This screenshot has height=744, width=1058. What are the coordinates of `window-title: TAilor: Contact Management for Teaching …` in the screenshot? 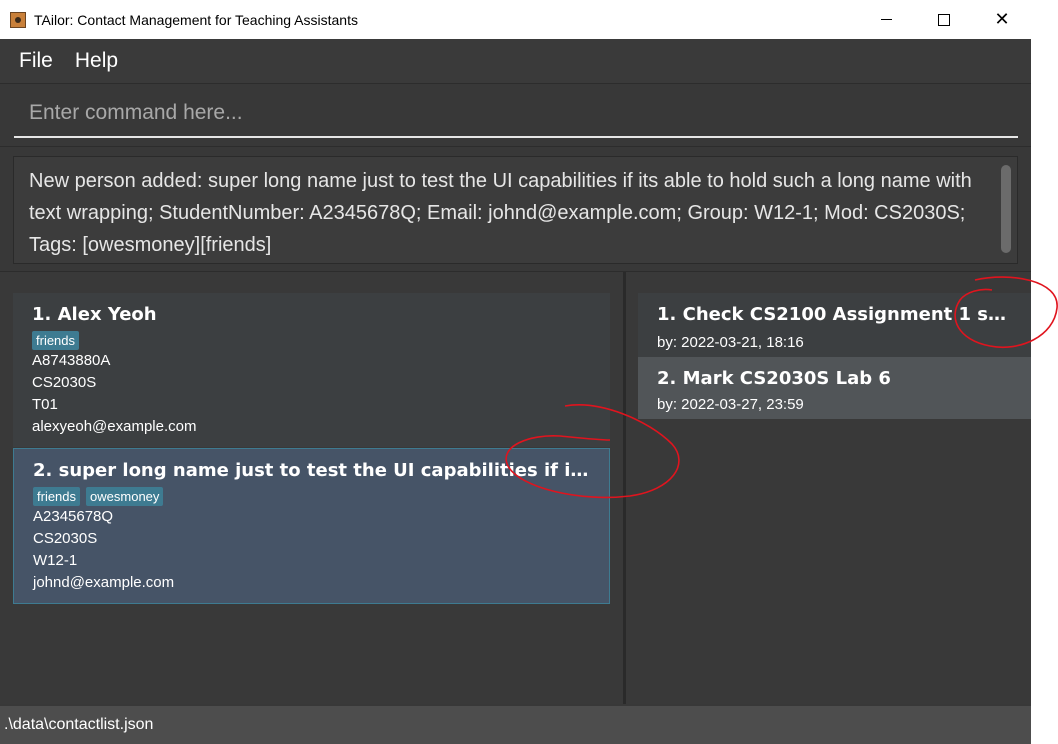 It's located at (196, 19).